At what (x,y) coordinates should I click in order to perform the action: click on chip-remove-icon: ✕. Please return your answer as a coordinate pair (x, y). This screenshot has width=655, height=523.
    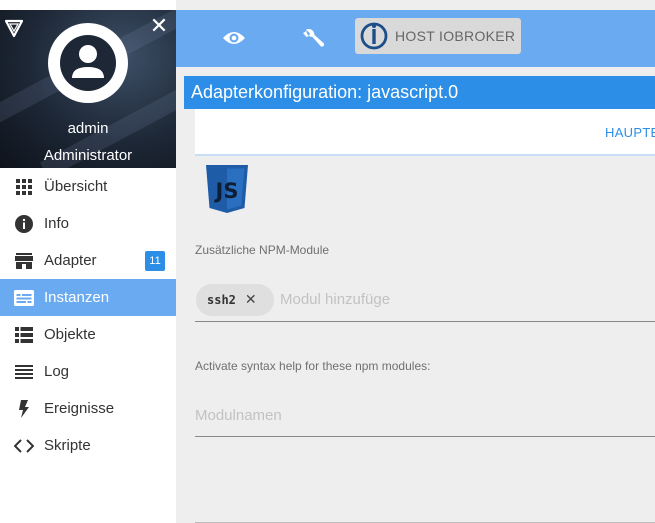
    Looking at the image, I should click on (251, 300).